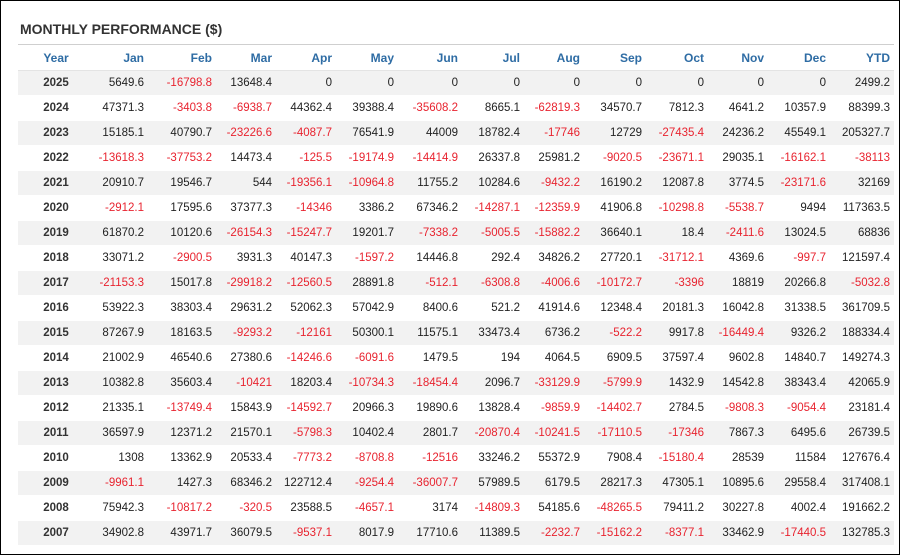 The image size is (900, 555). Describe the element at coordinates (554, 133) in the screenshot. I see `month-cell: -17746` at that location.